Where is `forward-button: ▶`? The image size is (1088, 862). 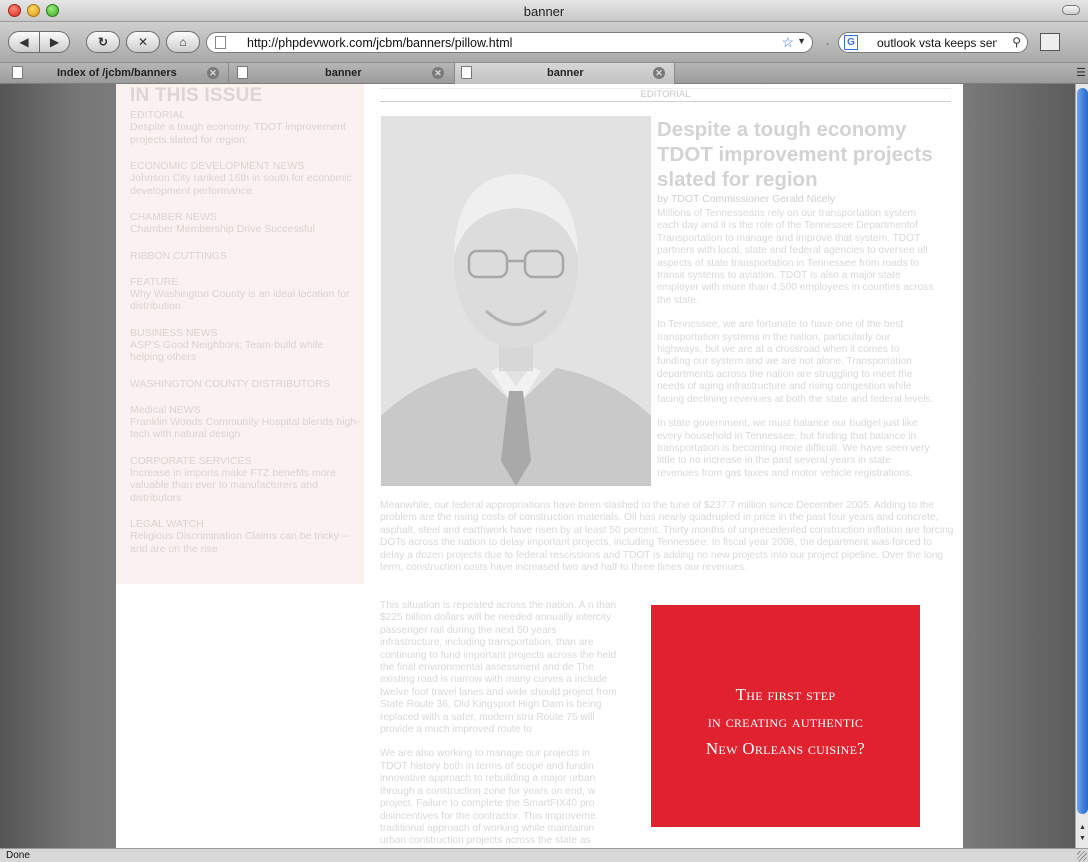 forward-button: ▶ is located at coordinates (55, 42).